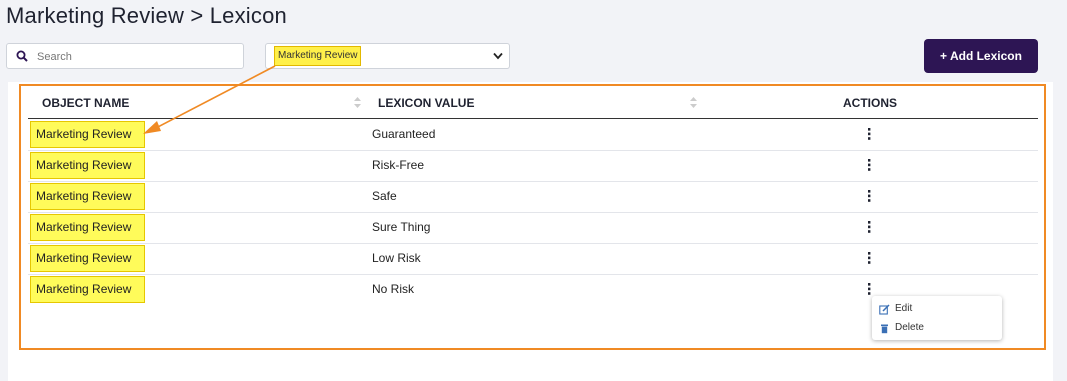 Image resolution: width=1067 pixels, height=381 pixels. Describe the element at coordinates (533, 166) in the screenshot. I see `table-row: Marketing Review Risk-Free` at that location.